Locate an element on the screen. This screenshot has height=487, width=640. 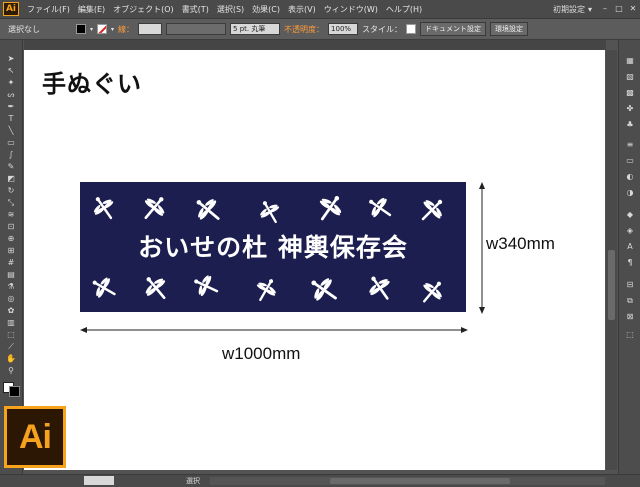
character-panel-icon: A is located at coordinates (630, 247).